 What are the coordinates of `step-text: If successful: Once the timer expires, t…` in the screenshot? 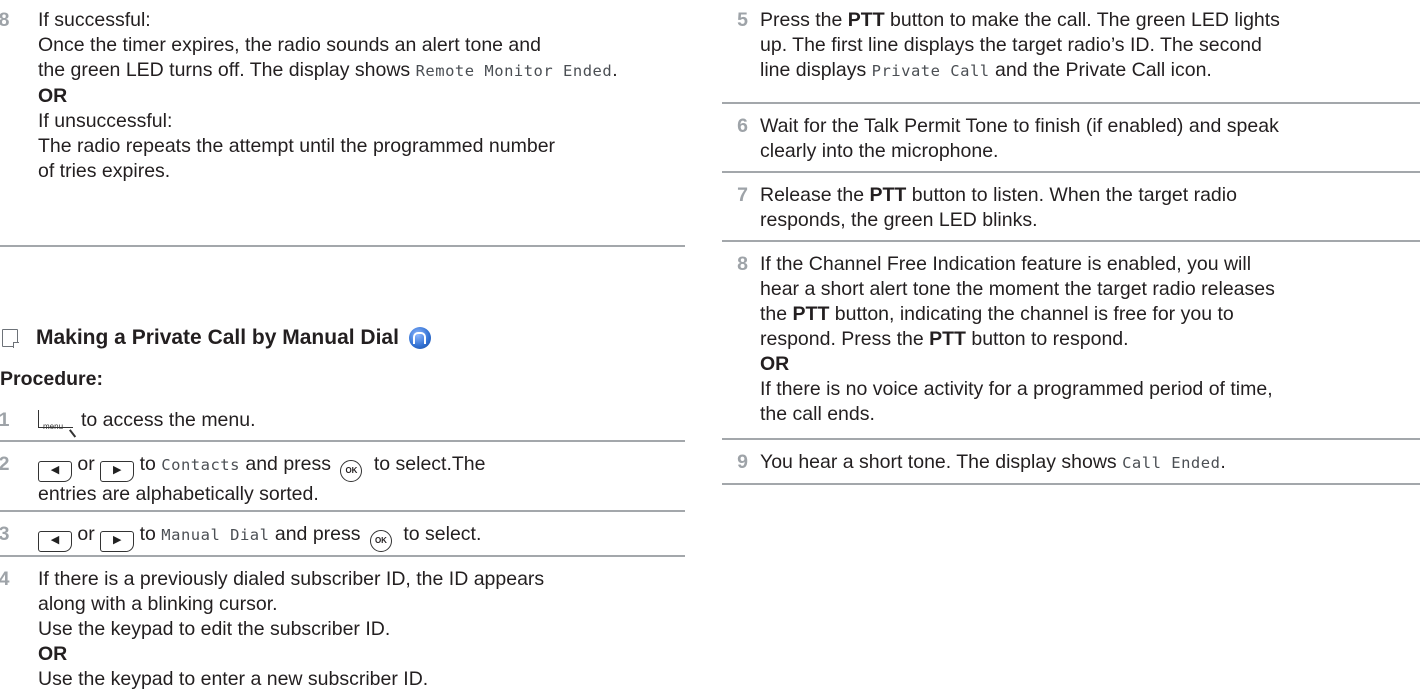 It's located at (328, 95).